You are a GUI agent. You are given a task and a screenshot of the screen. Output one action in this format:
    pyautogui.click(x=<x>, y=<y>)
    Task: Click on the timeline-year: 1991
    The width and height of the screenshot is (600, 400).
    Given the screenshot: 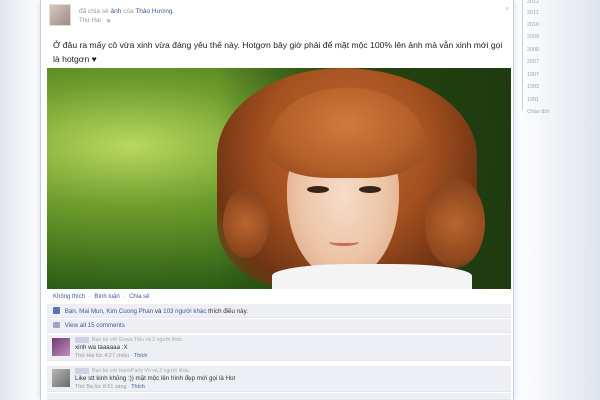 What is the action you would take?
    pyautogui.click(x=533, y=100)
    